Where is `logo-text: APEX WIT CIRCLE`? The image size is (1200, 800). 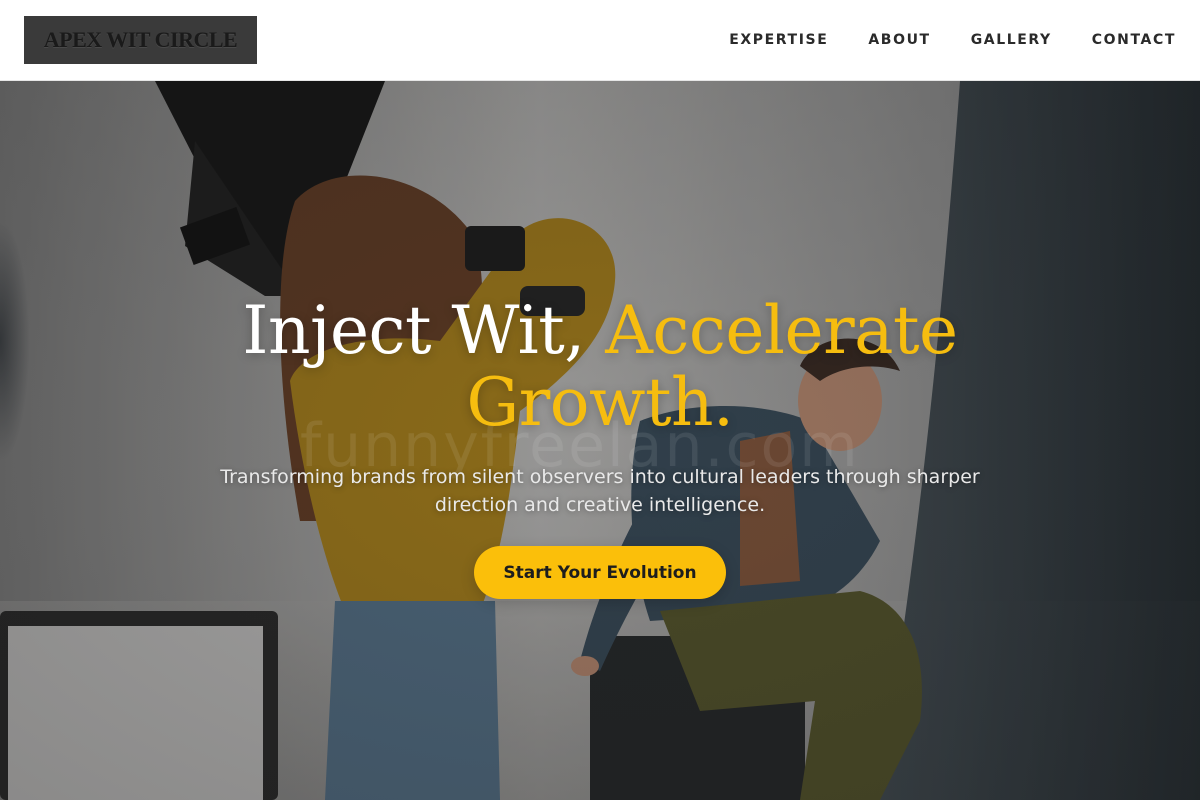 logo-text: APEX WIT CIRCLE is located at coordinates (140, 39).